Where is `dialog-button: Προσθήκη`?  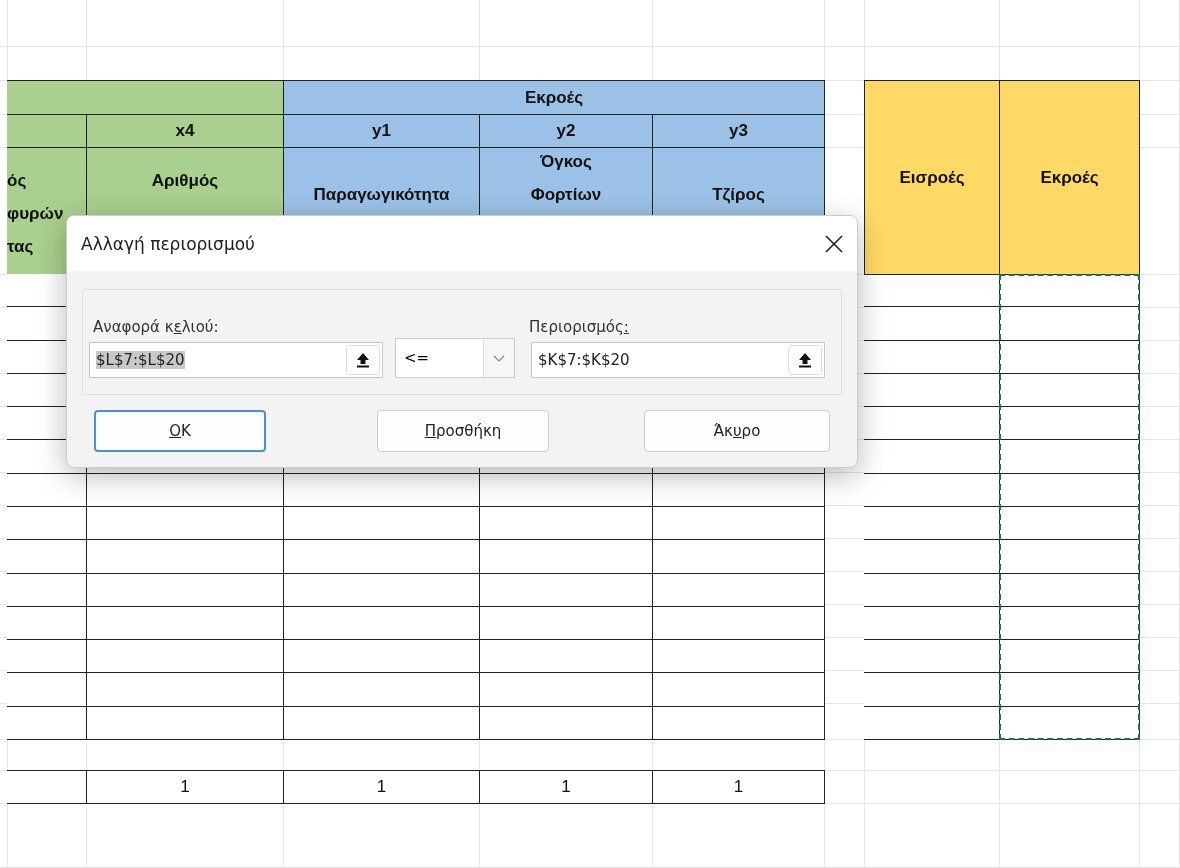 dialog-button: Προσθήκη is located at coordinates (463, 431).